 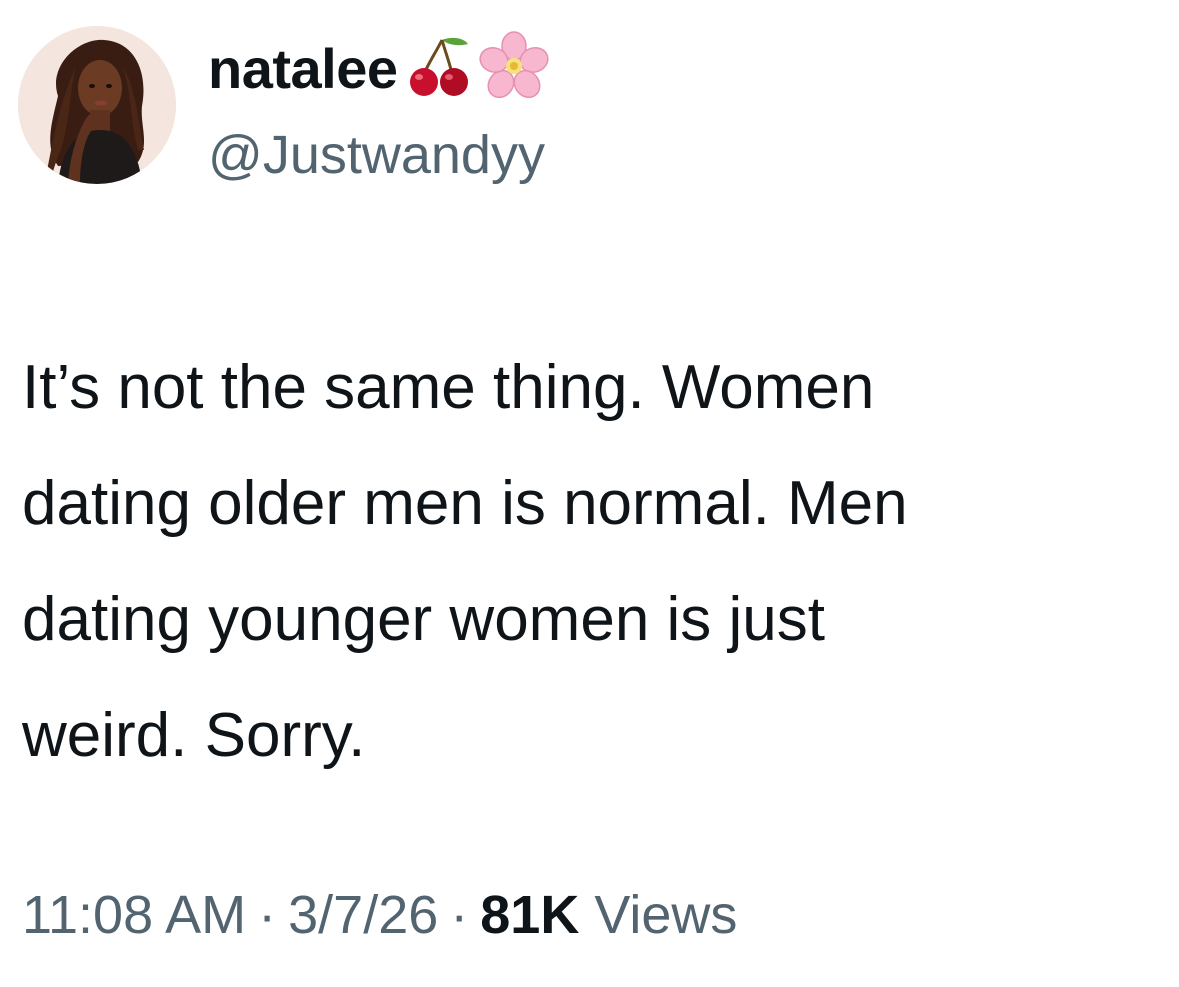 What do you see at coordinates (376, 155) in the screenshot?
I see `handle: @Justwandyy` at bounding box center [376, 155].